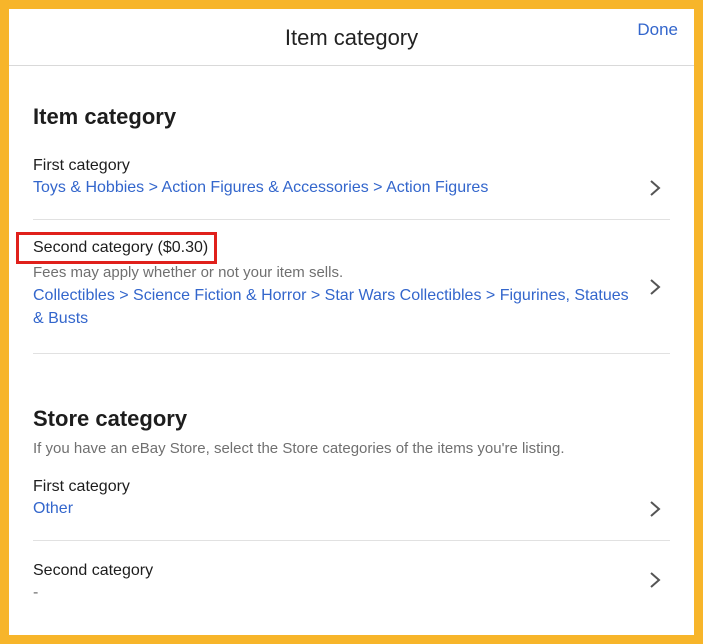 This screenshot has width=703, height=644. I want to click on item-first-category-label: First category, so click(81, 165).